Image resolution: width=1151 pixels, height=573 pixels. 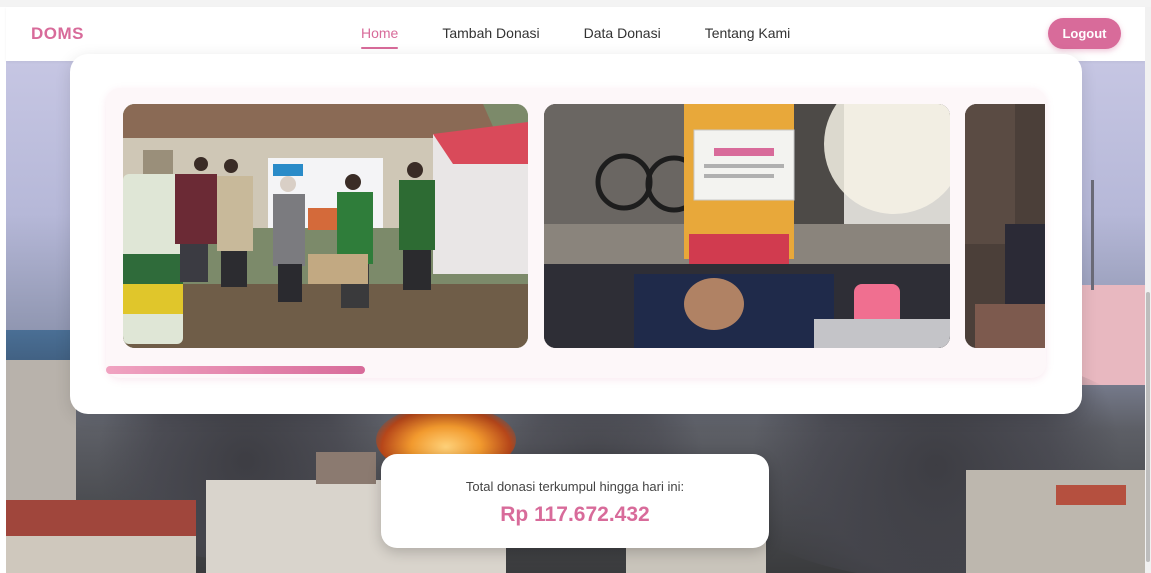 I want to click on nav-link-tentang-kami: Tentang Kami, so click(x=748, y=35).